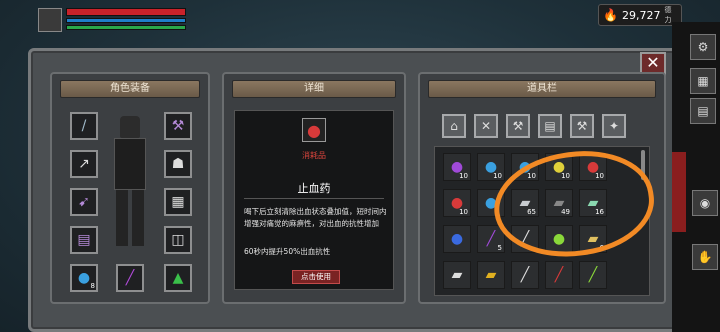 The height and width of the screenshot is (332, 720). I want to click on item-icon: ▤, so click(84, 240).